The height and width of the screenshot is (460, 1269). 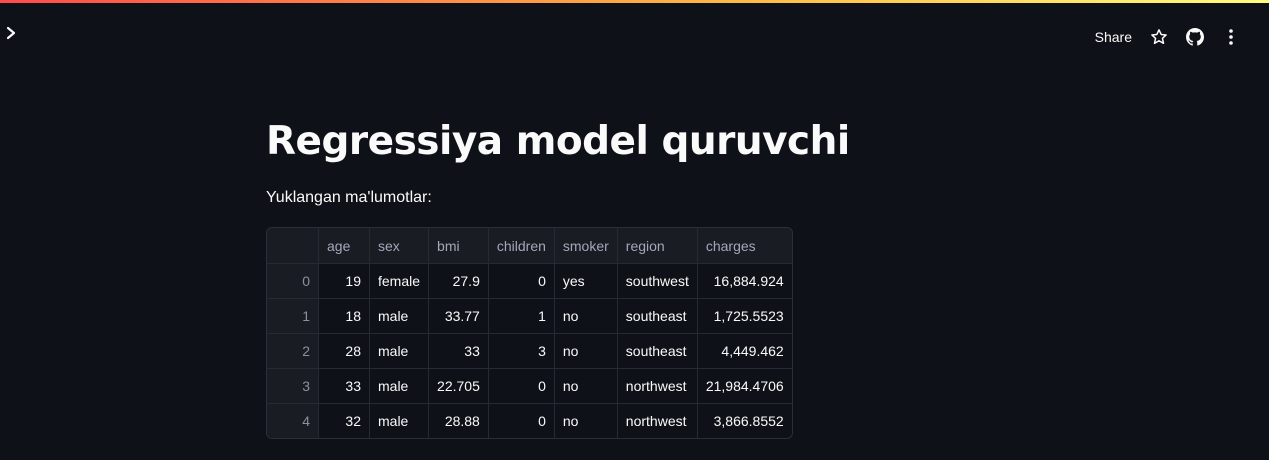 I want to click on table-row: 2 28 male 33 3 no southeast 4,449.462, so click(x=529, y=351).